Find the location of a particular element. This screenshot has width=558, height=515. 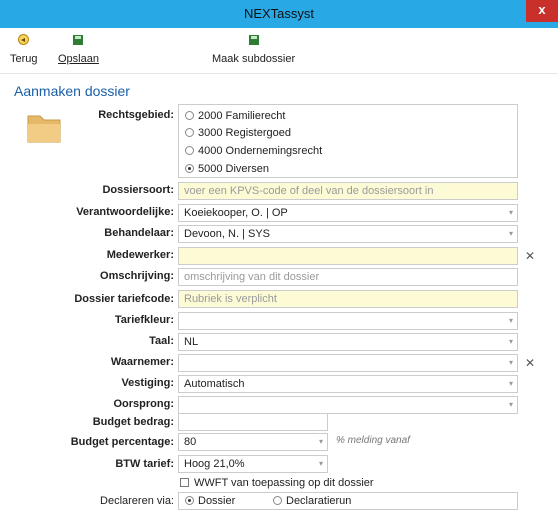

rechtsgebied-option: 4000 Ondernemingsrecht is located at coordinates (253, 151).